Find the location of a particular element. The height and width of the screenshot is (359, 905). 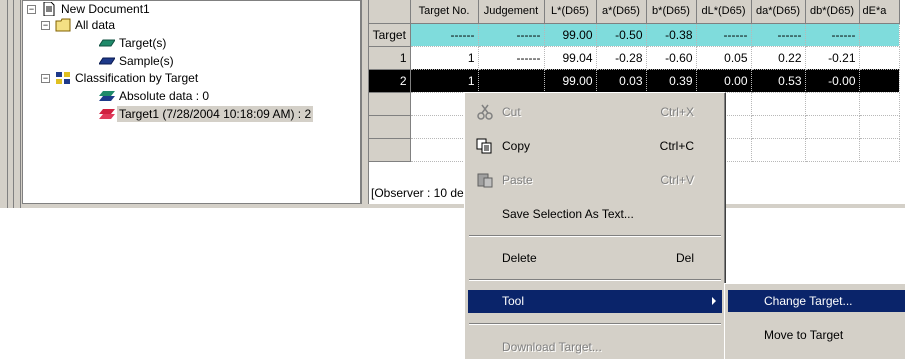

menu-item-label: Paste is located at coordinates (517, 180).